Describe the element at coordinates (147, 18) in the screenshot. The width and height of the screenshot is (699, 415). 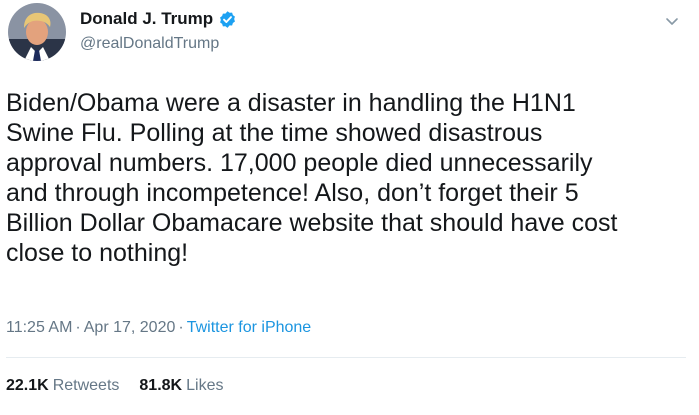
I see `author-display-name: Donald J. Trump` at that location.